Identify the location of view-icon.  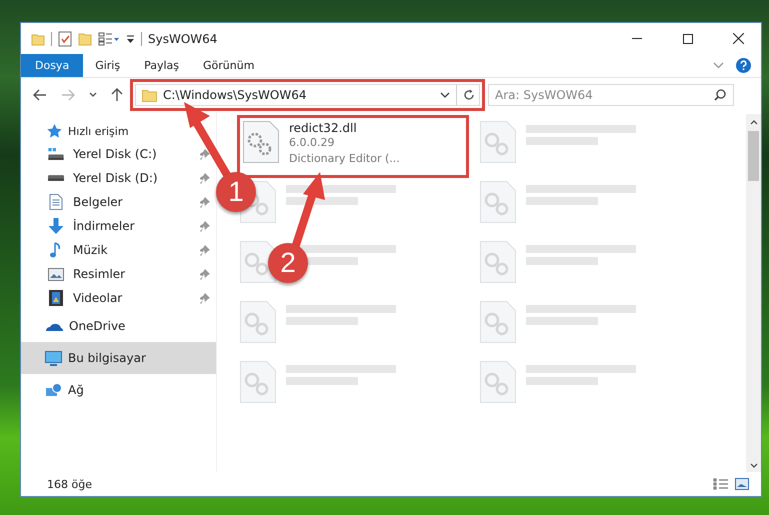
(109, 39).